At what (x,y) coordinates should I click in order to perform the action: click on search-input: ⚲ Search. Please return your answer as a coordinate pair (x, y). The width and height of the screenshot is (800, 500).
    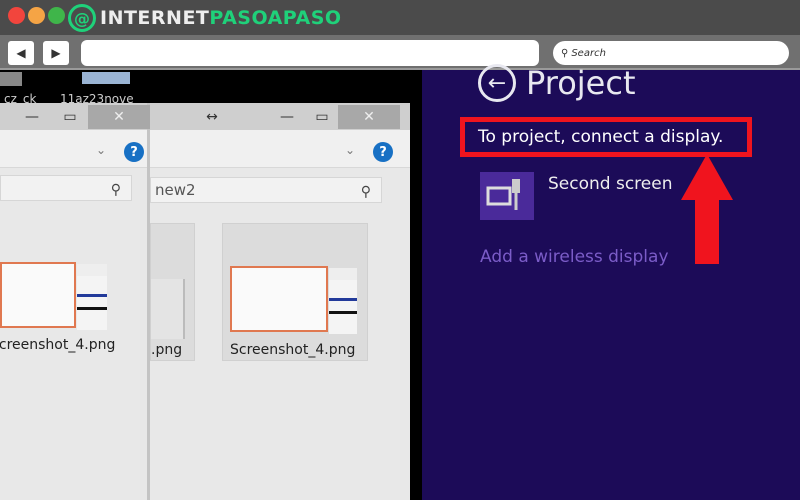
    Looking at the image, I should click on (671, 53).